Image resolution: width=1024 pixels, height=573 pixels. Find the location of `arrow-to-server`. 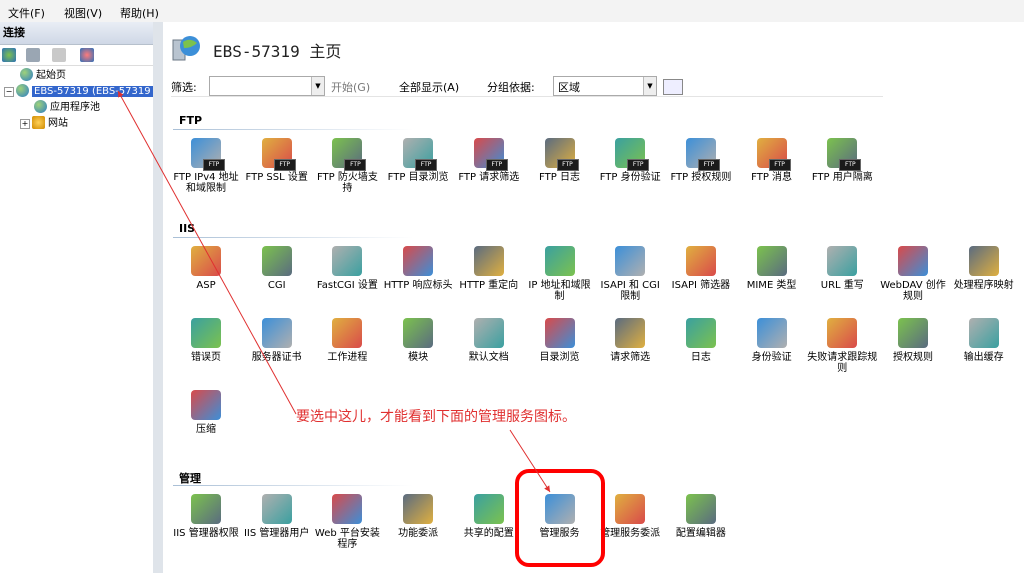

arrow-to-server is located at coordinates (207, 252).